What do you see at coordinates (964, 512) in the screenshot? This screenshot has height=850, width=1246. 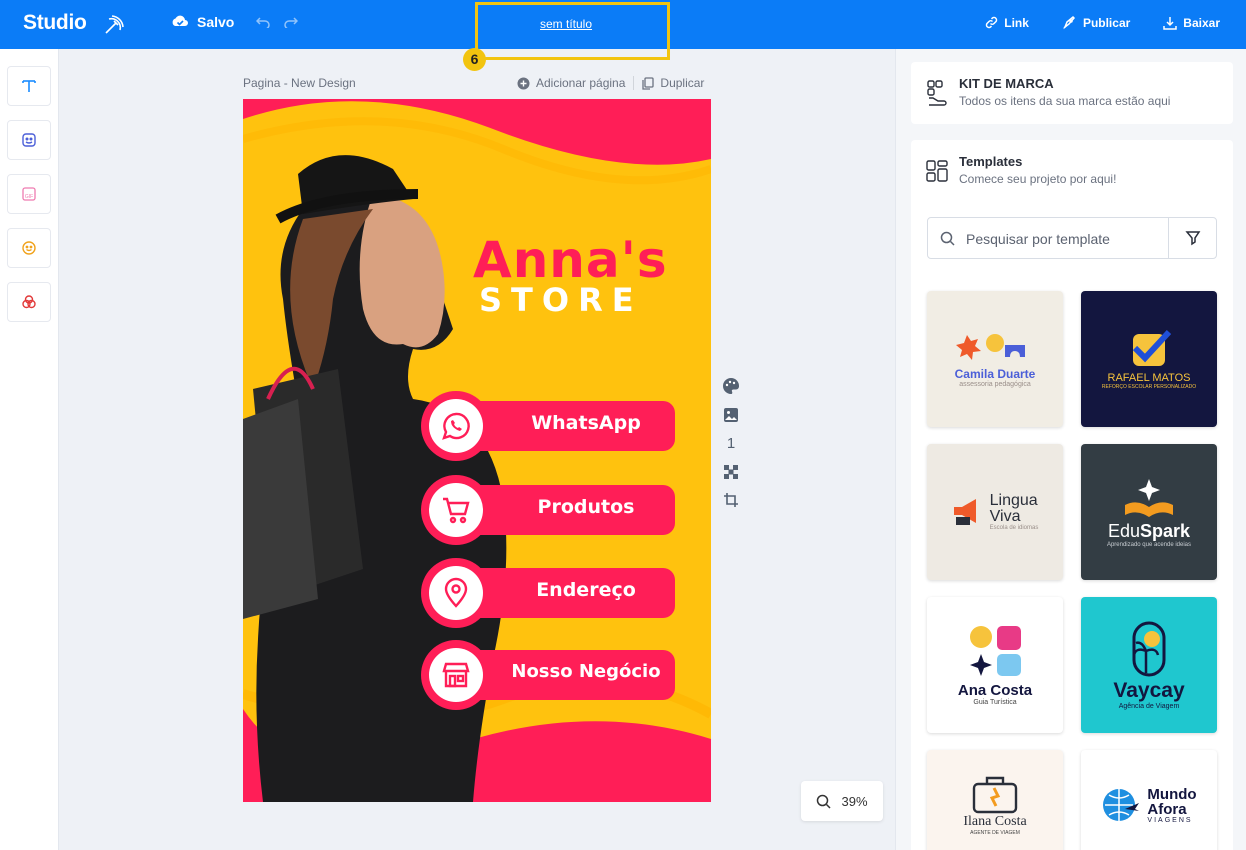 I see `megaphone-icon` at bounding box center [964, 512].